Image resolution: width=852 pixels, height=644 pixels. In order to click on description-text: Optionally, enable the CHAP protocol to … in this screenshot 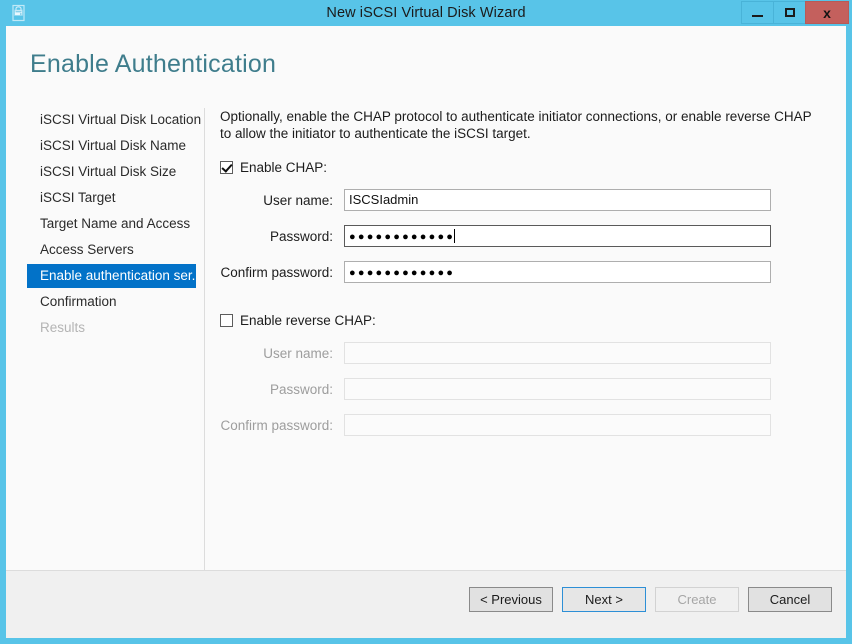, I will do `click(516, 125)`.